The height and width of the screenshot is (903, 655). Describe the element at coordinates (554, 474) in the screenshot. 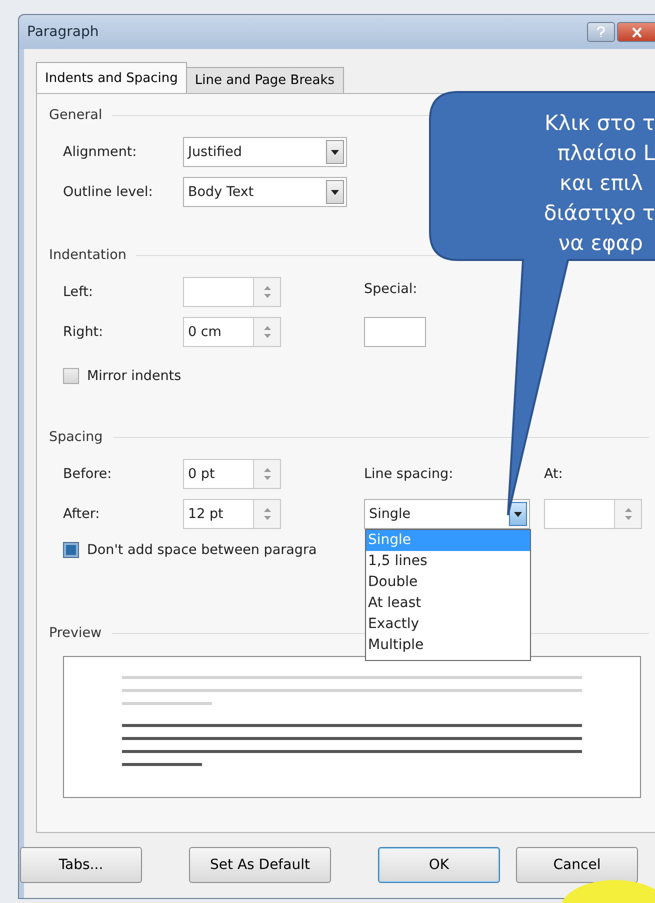

I see `field-label: At:` at that location.